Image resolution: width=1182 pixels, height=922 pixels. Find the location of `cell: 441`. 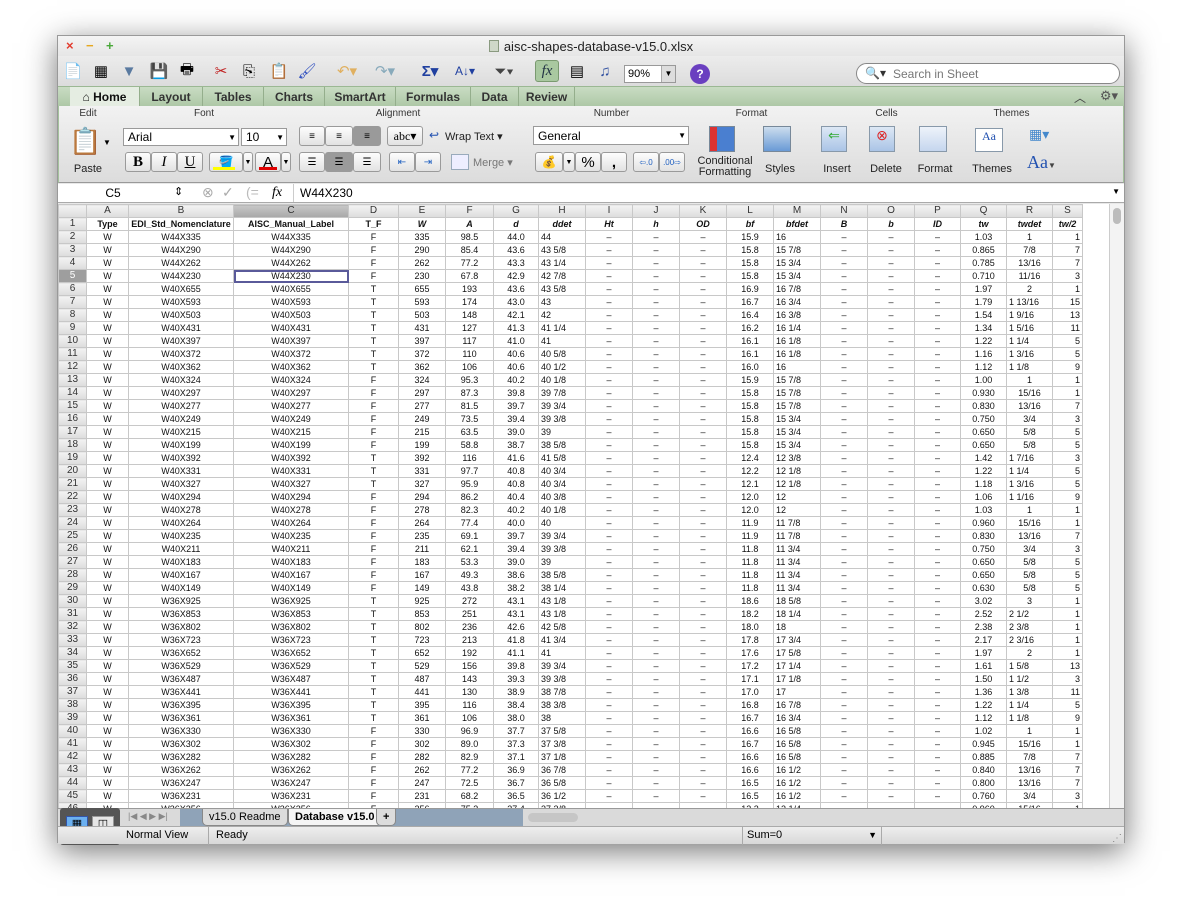

cell: 441 is located at coordinates (422, 692).